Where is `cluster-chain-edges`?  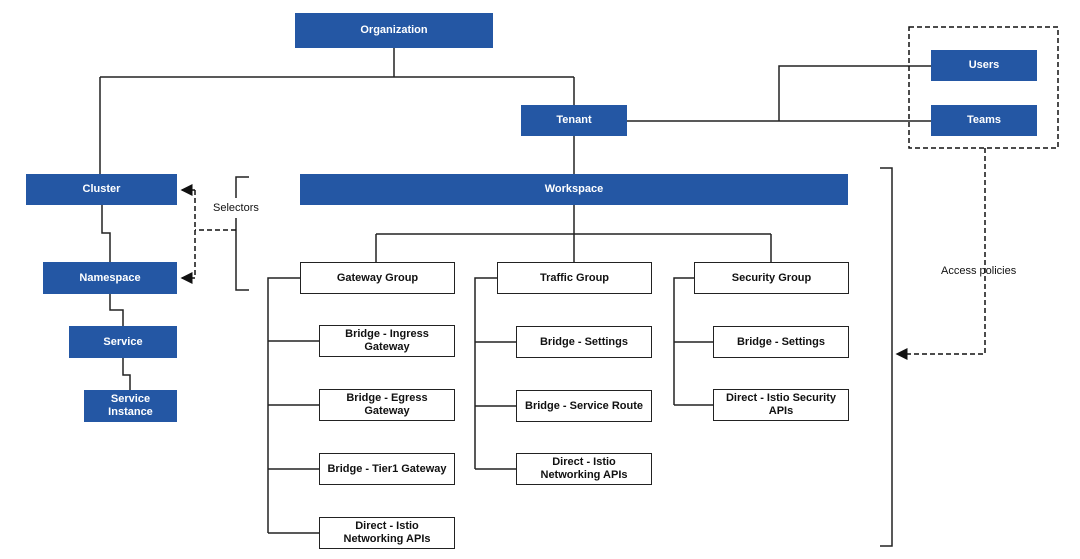 cluster-chain-edges is located at coordinates (116, 297).